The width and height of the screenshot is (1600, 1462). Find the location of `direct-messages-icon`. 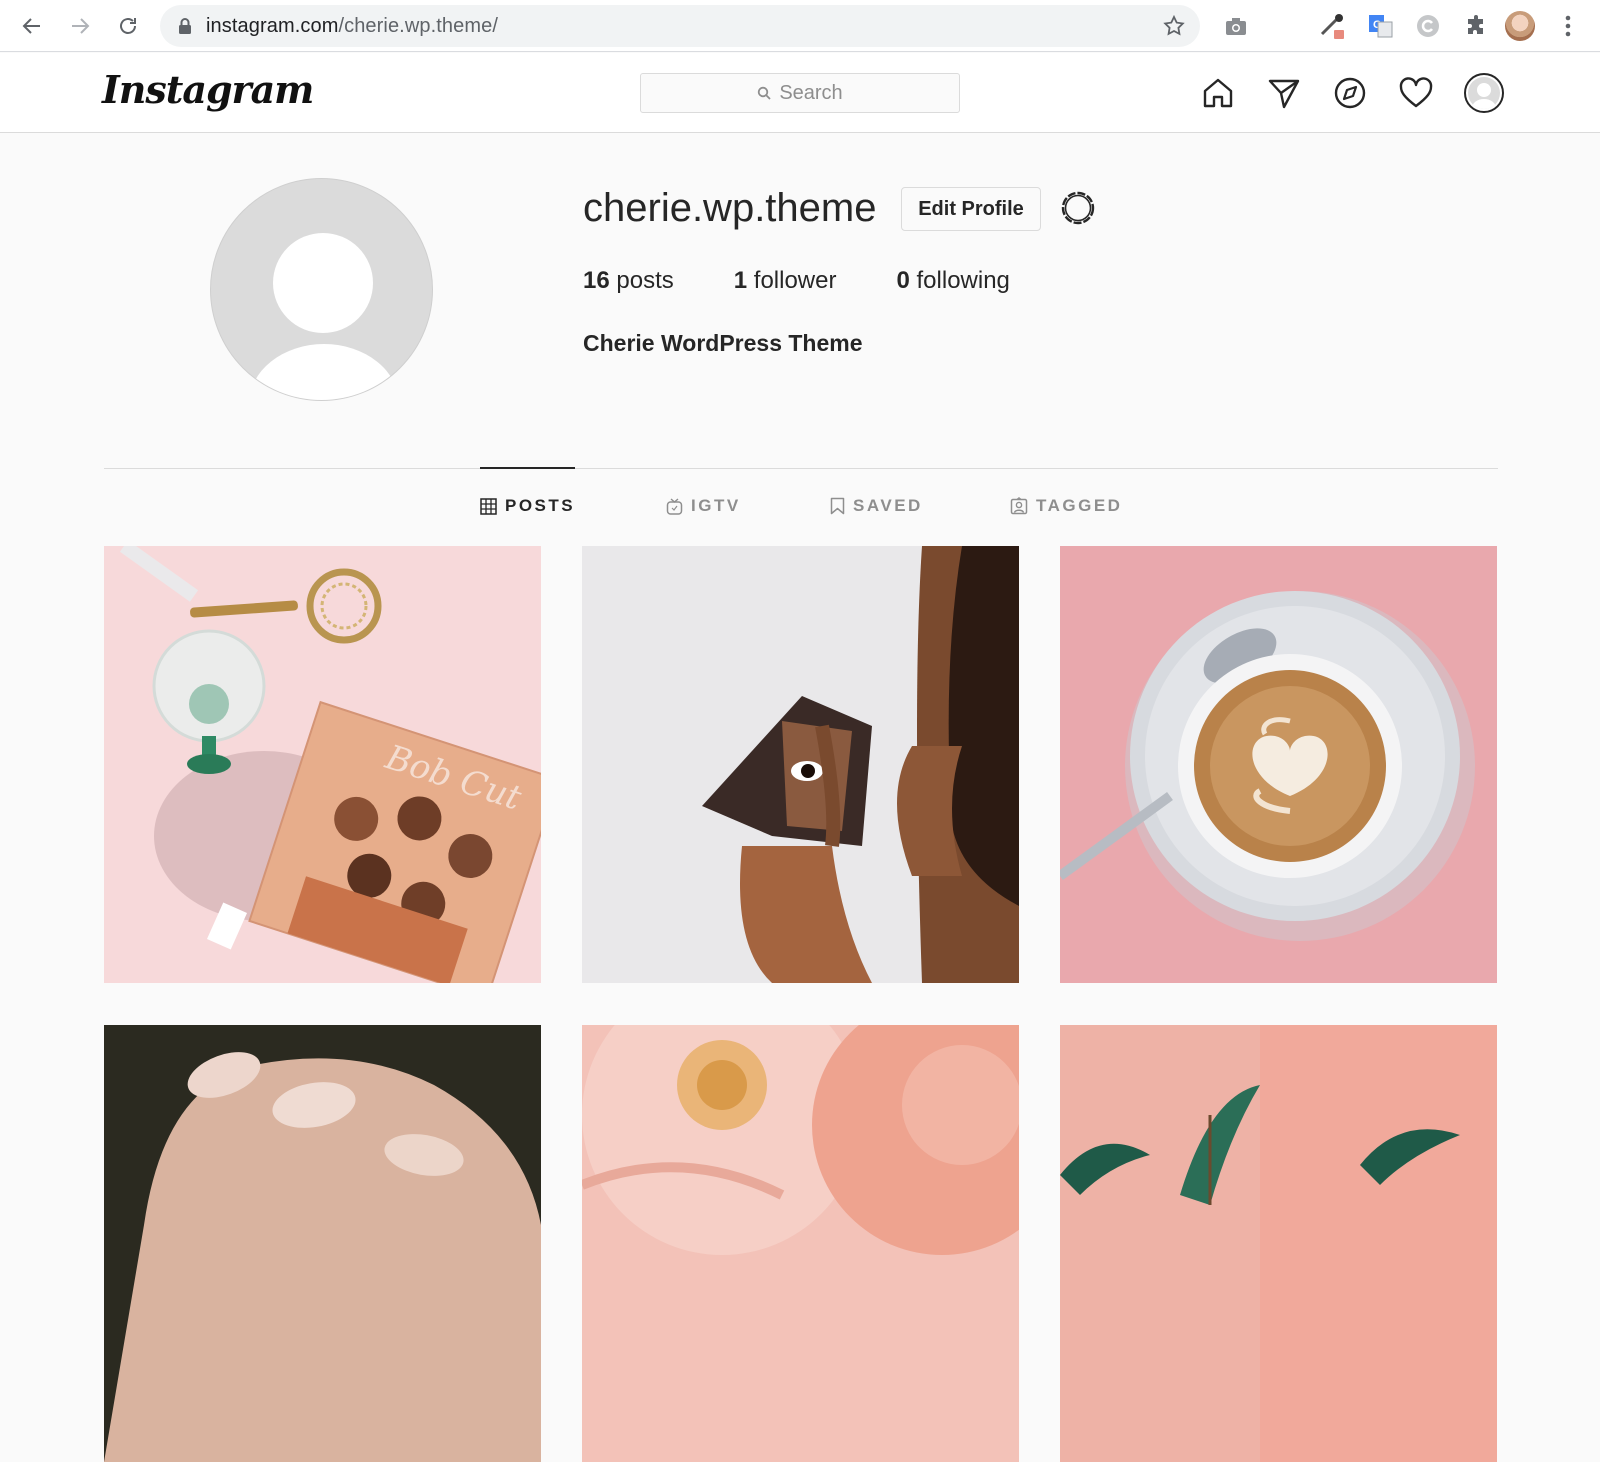

direct-messages-icon is located at coordinates (1284, 93).